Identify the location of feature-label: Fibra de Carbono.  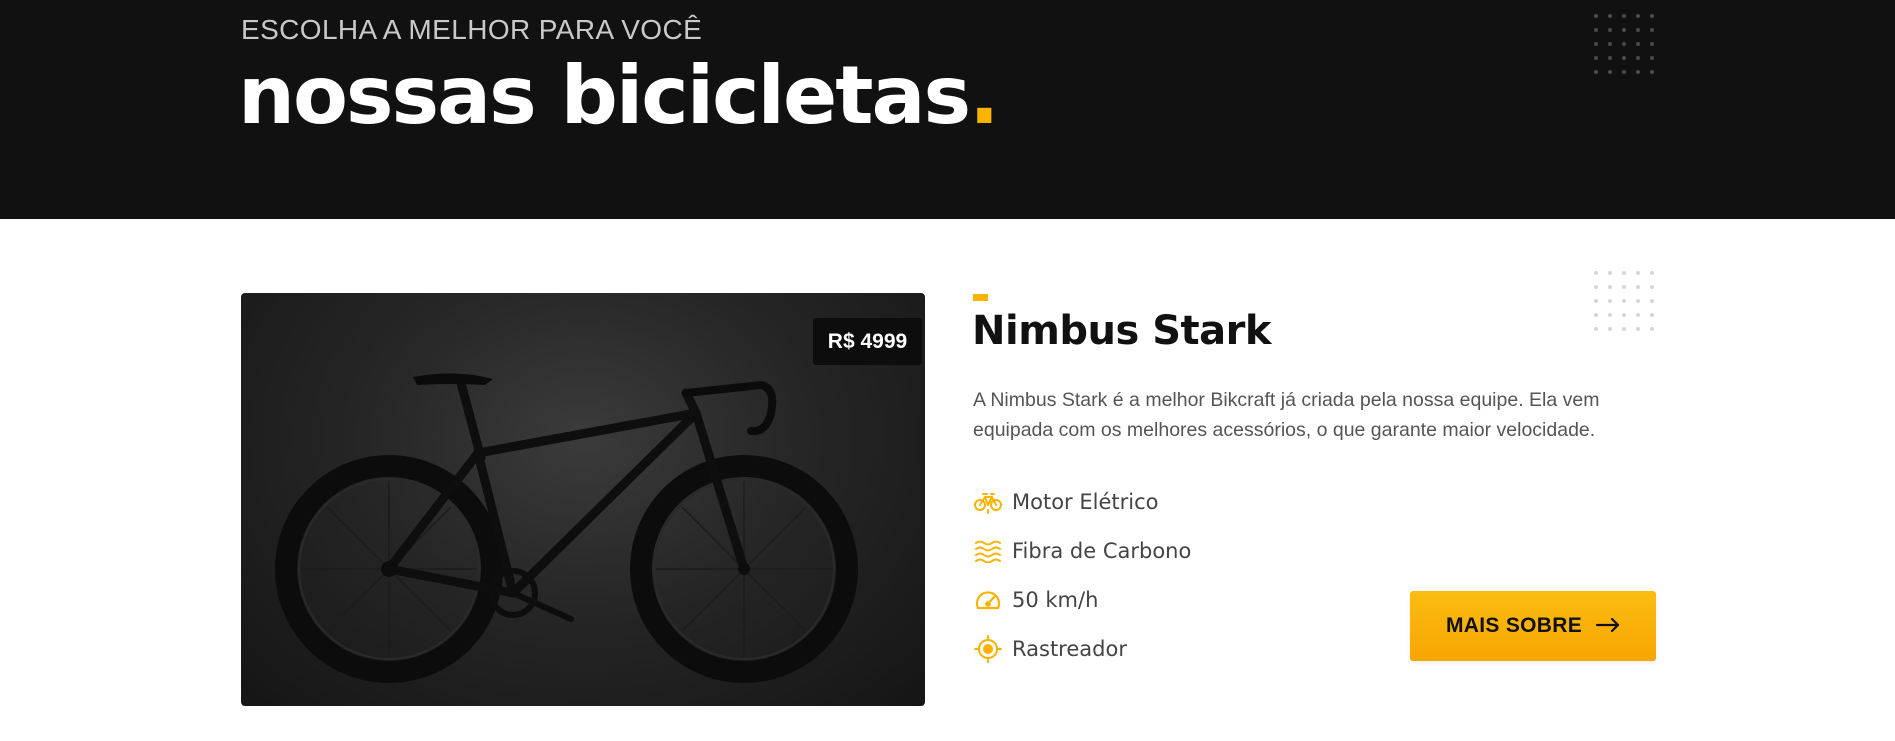
(1102, 550).